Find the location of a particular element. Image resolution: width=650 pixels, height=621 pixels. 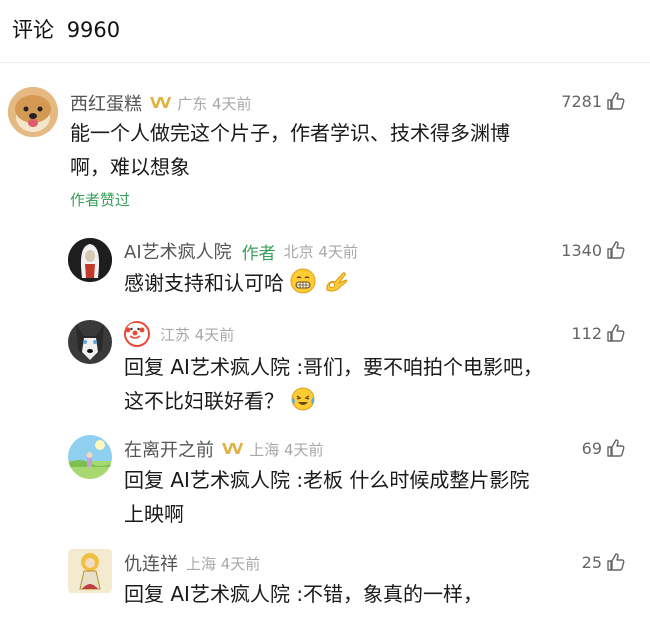

location-time: 广东 4天前 is located at coordinates (214, 103).